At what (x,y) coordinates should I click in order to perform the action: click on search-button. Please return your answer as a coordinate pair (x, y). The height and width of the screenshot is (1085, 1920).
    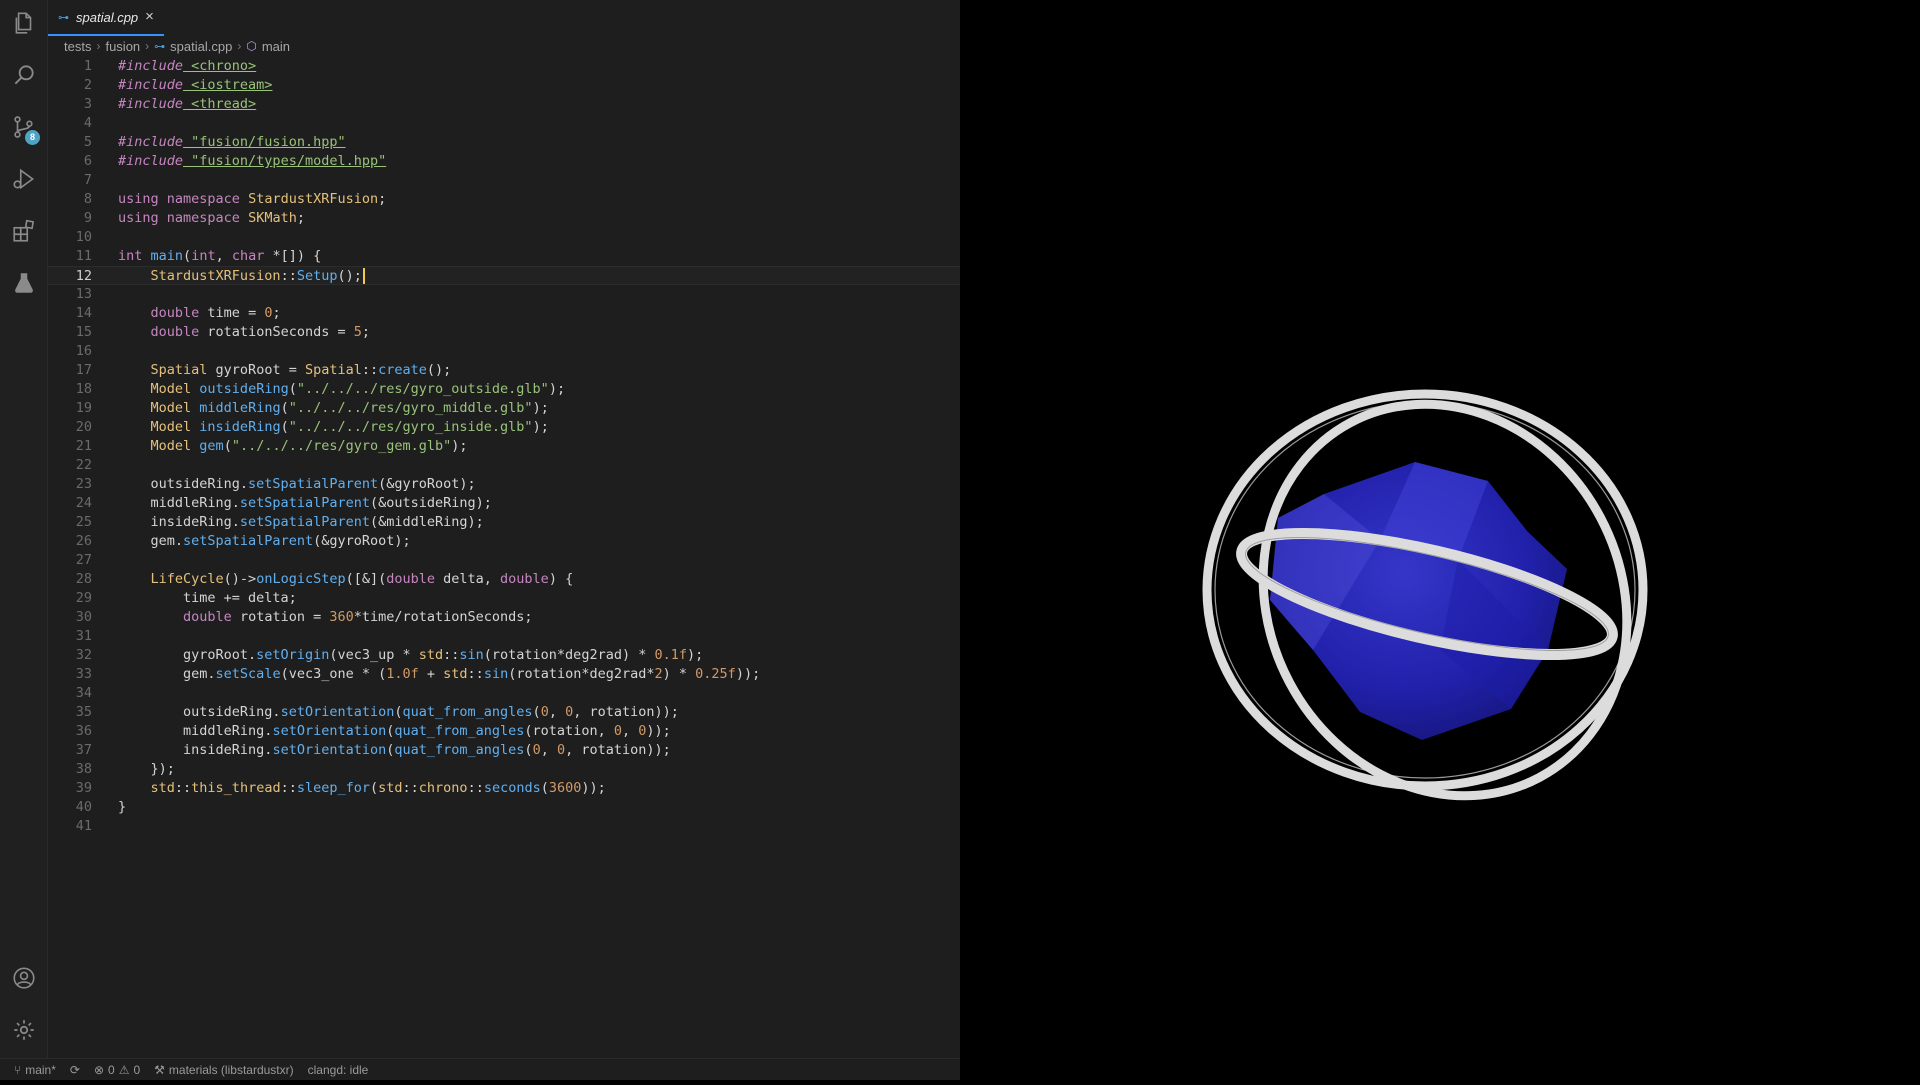
    Looking at the image, I should click on (23, 75).